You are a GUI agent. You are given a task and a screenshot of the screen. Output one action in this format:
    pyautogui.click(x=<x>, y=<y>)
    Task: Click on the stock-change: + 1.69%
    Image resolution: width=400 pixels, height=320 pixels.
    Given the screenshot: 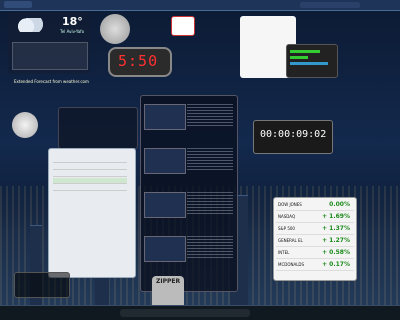 What is the action you would take?
    pyautogui.click(x=336, y=216)
    